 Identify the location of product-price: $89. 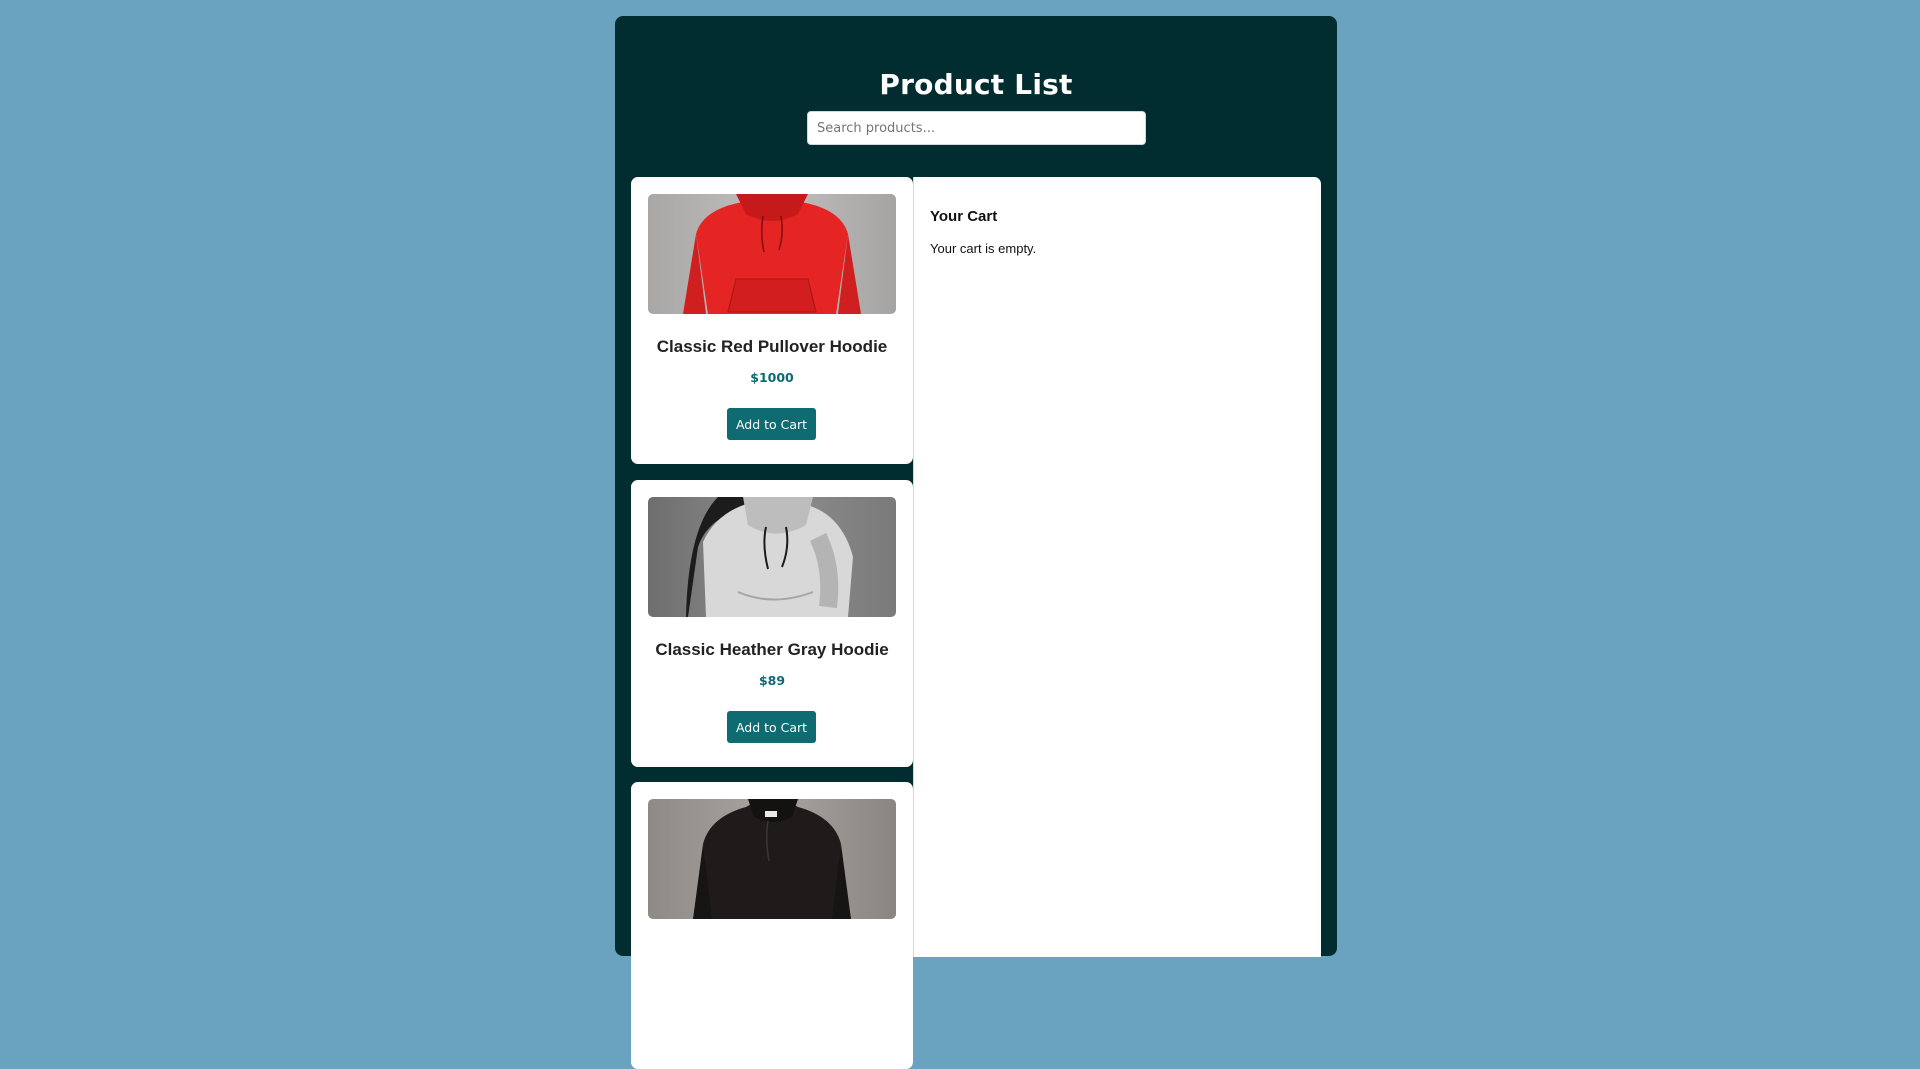
(772, 680).